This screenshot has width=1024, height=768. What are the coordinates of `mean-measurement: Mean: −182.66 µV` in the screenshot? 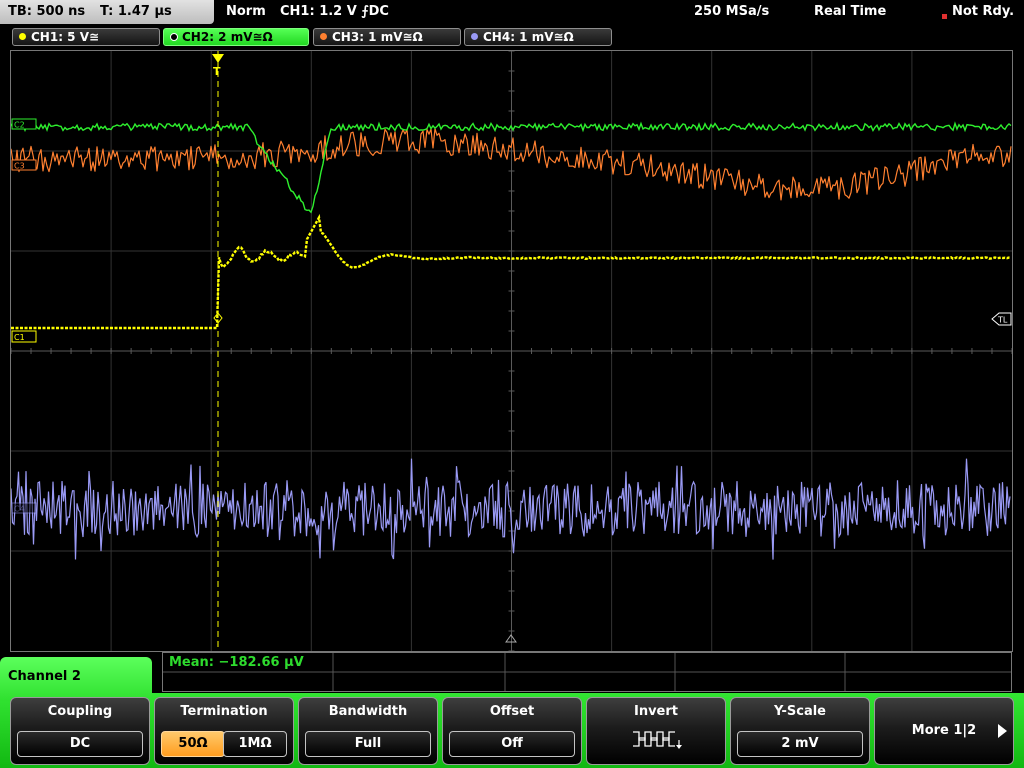 It's located at (236, 662).